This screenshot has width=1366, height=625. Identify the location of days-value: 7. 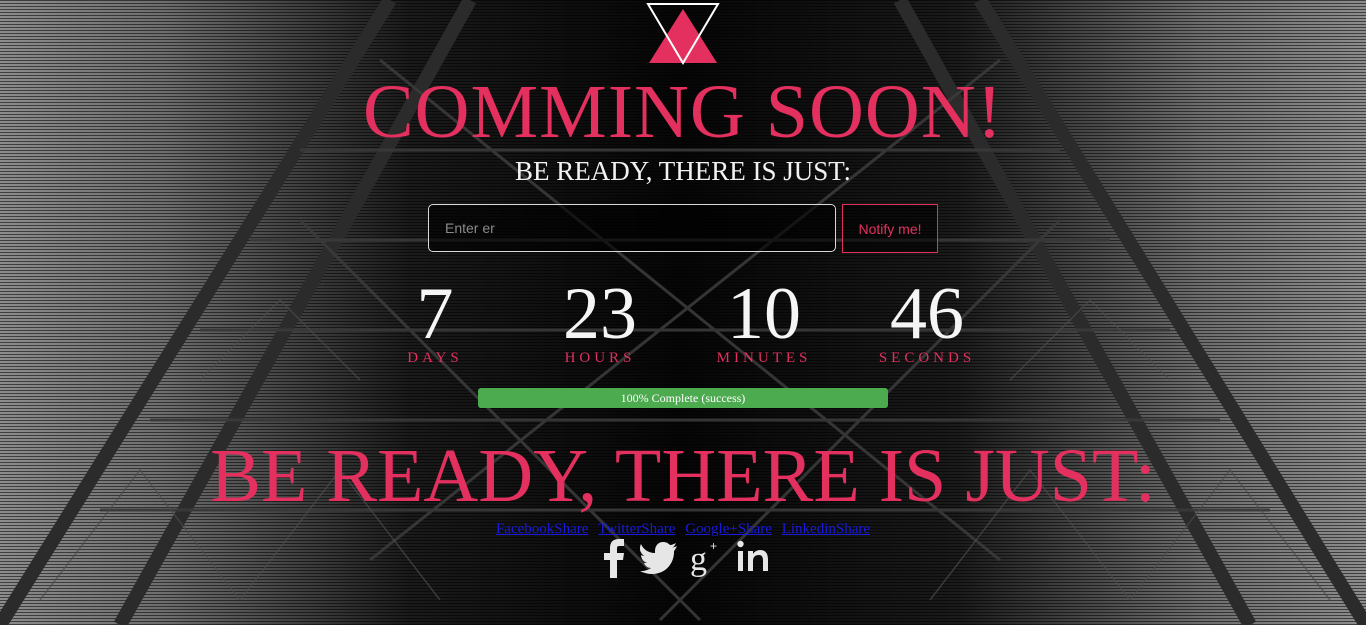
(435, 314).